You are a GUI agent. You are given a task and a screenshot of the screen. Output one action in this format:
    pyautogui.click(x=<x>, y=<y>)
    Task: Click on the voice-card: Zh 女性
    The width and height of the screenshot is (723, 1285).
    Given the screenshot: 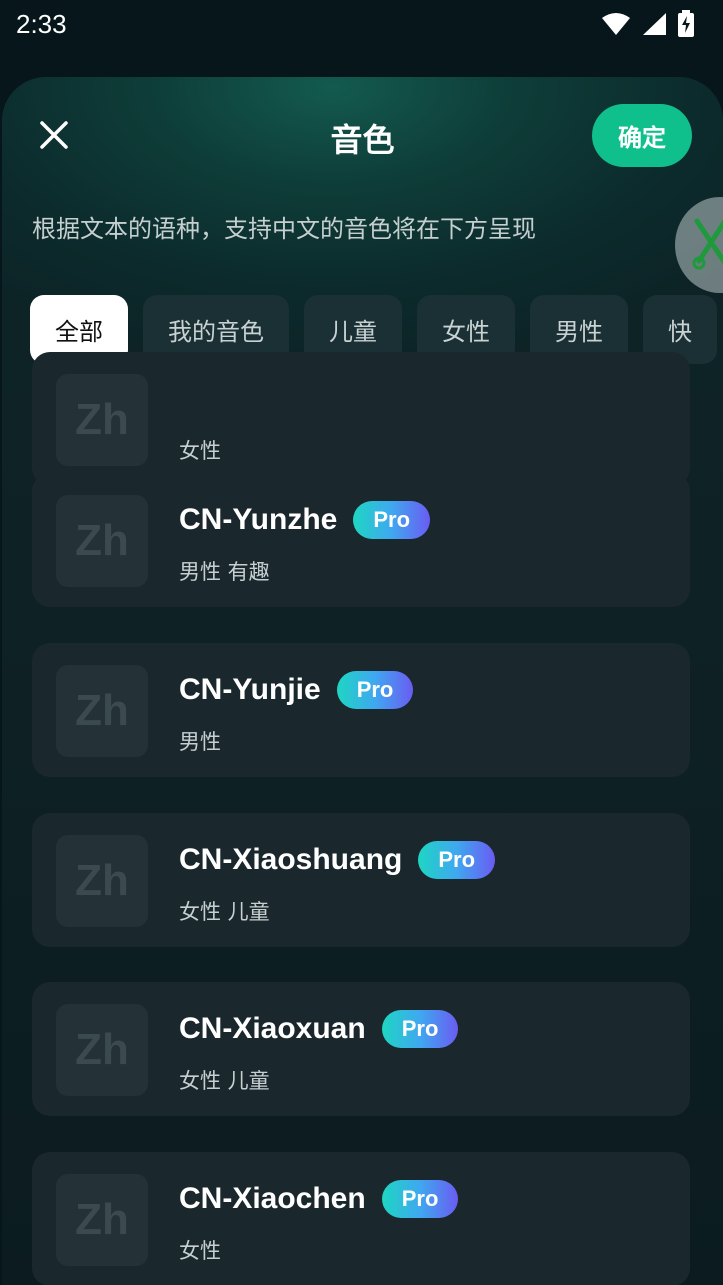 What is the action you would take?
    pyautogui.click(x=361, y=419)
    